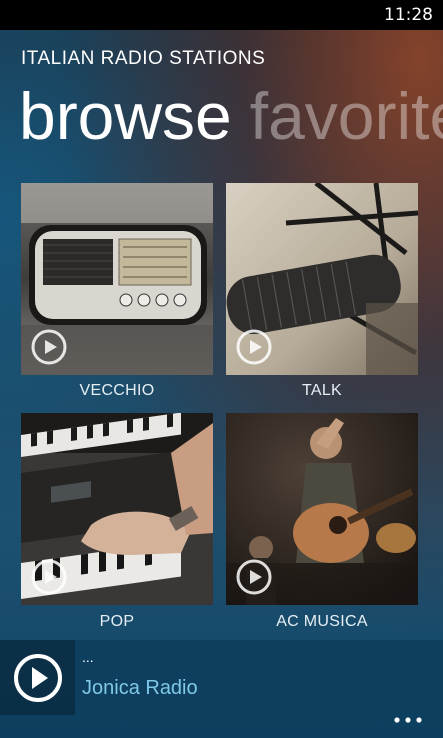 This screenshot has width=443, height=738. Describe the element at coordinates (221, 15) in the screenshot. I see `status-bar: 11:28` at that location.